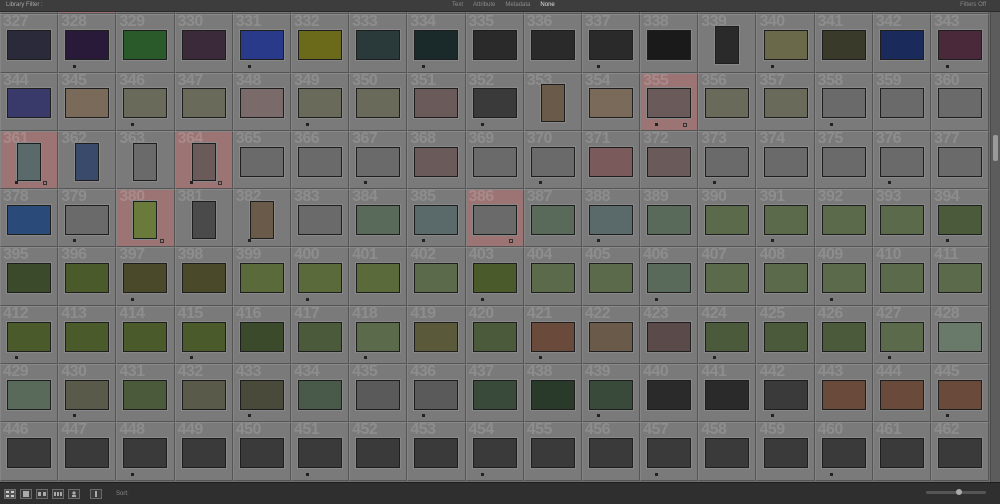 The height and width of the screenshot is (504, 1000). Describe the element at coordinates (87, 160) in the screenshot. I see `grid-cell: 362` at that location.